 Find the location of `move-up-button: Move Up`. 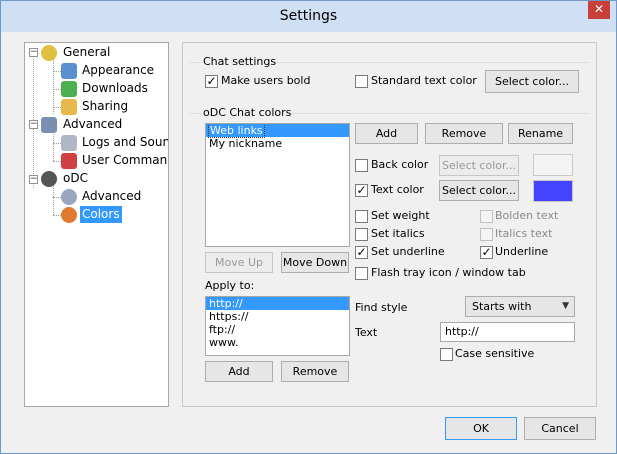

move-up-button: Move Up is located at coordinates (239, 262).